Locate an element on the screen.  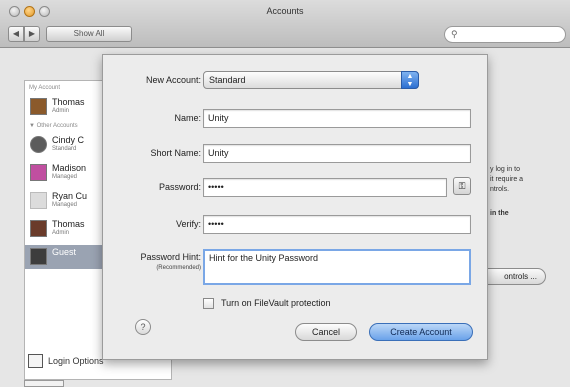
password-hint-sublabel: (Recommended) is located at coordinates (178, 268).